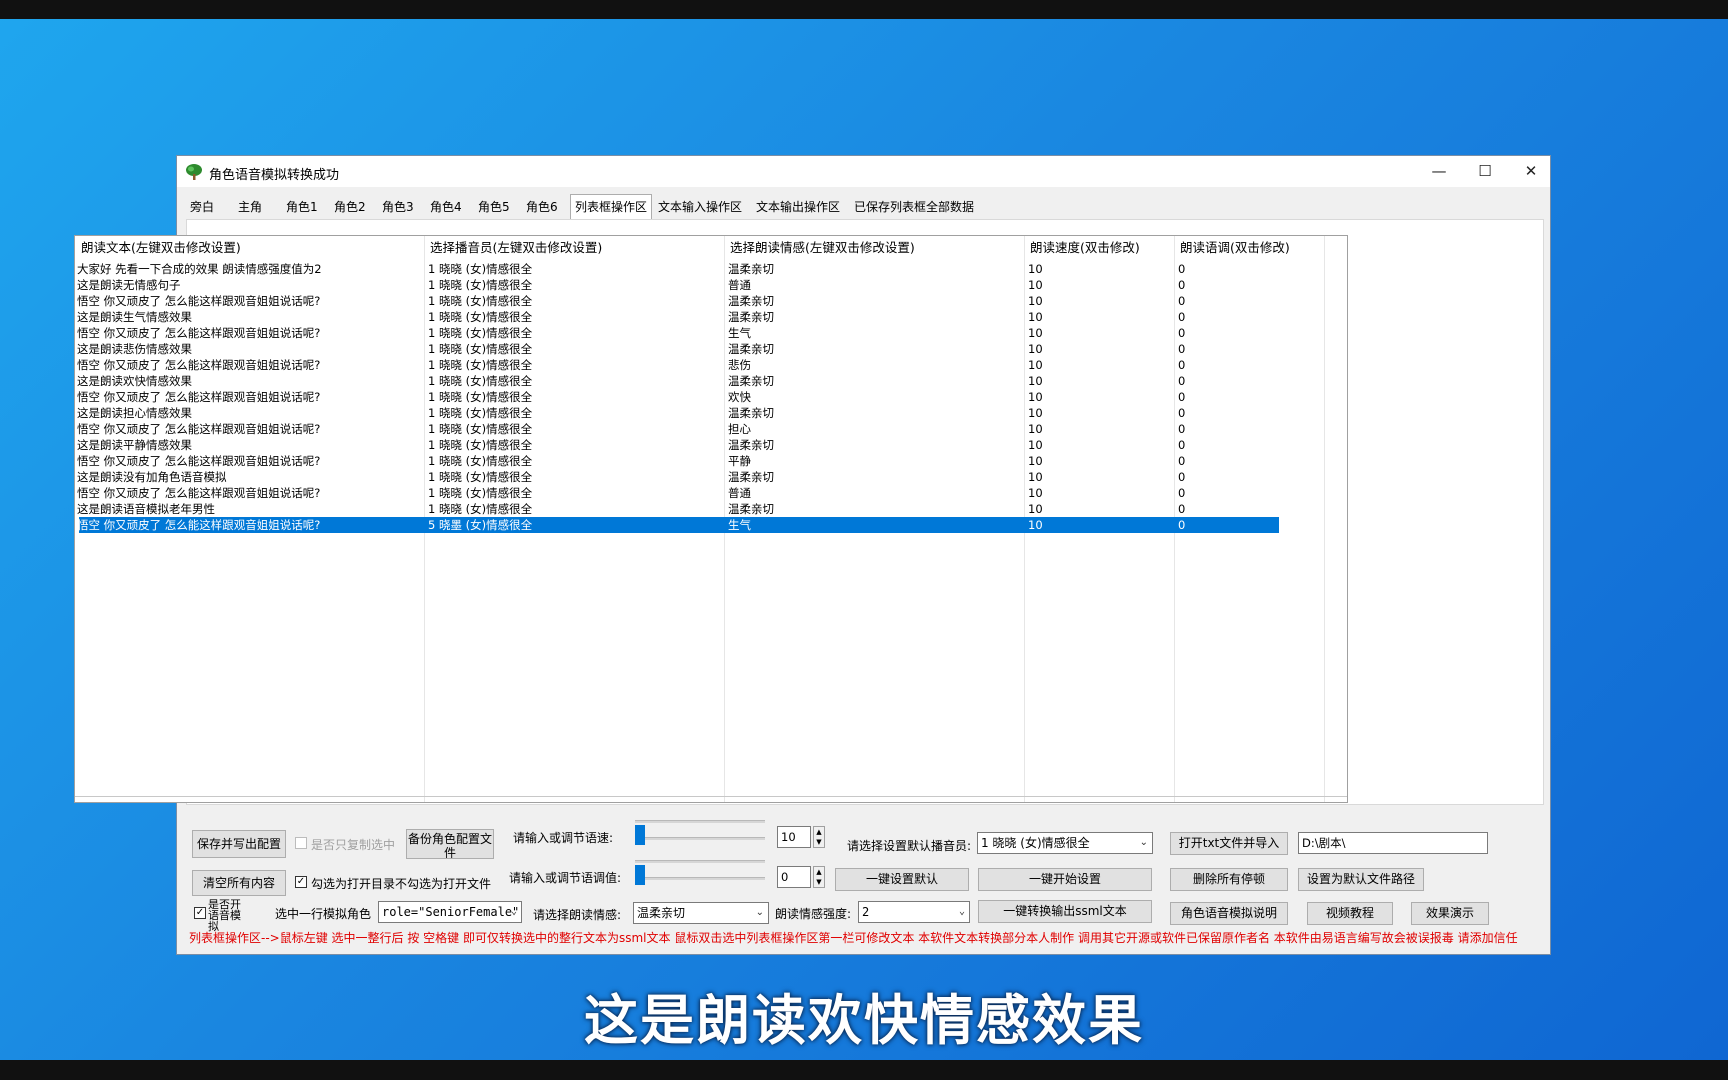 This screenshot has height=1080, width=1728. What do you see at coordinates (1249, 248) in the screenshot?
I see `column-header-pitch: 朗读语调(双击修改)` at bounding box center [1249, 248].